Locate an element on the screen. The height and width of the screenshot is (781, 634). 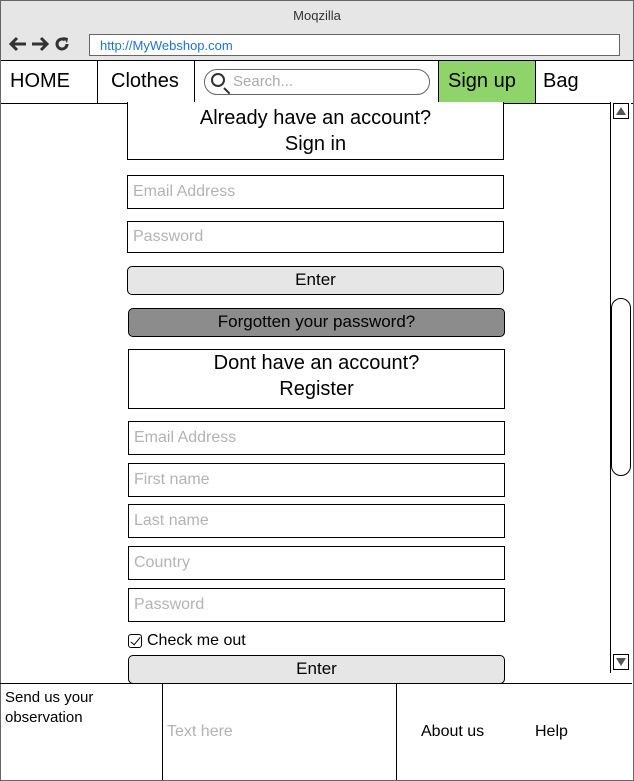
register-heading: Dont have an account? Register is located at coordinates (316, 379).